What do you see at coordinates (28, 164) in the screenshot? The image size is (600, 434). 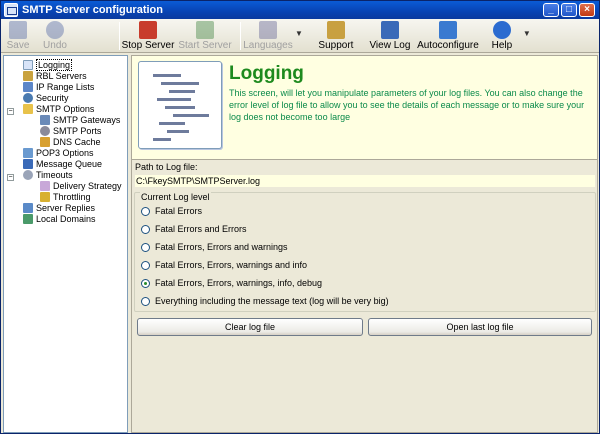 I see `queue-icon` at bounding box center [28, 164].